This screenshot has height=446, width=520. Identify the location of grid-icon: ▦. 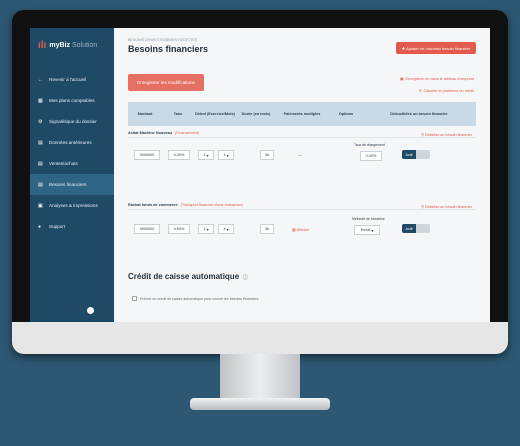
(40, 100).